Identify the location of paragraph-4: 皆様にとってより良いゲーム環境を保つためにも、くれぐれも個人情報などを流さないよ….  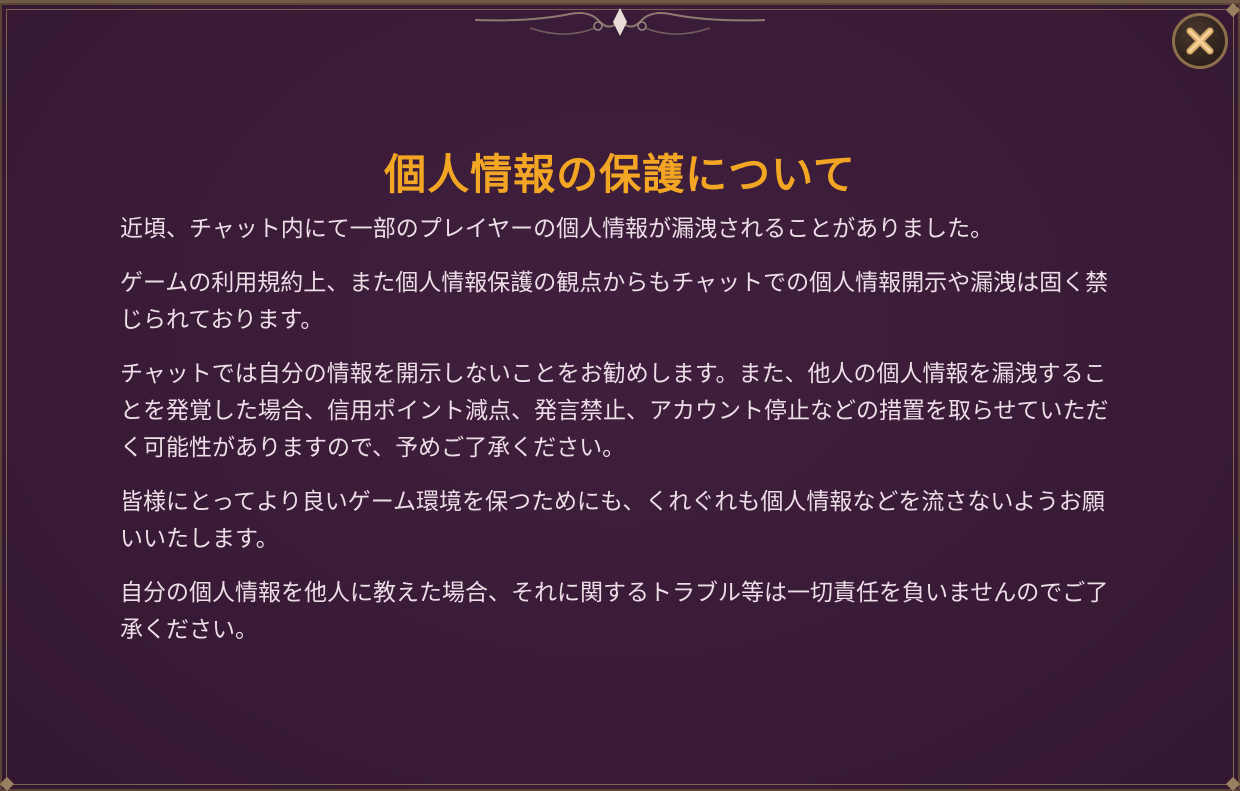
(612, 520).